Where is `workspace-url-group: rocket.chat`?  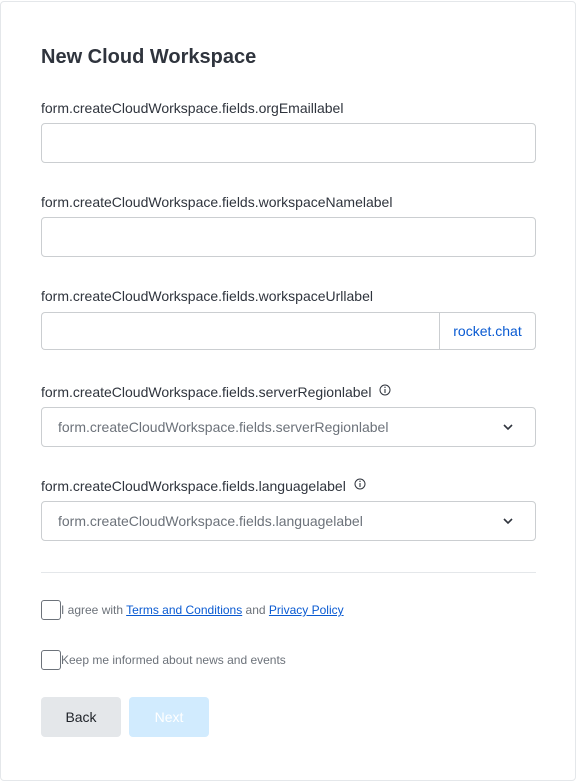
workspace-url-group: rocket.chat is located at coordinates (288, 331).